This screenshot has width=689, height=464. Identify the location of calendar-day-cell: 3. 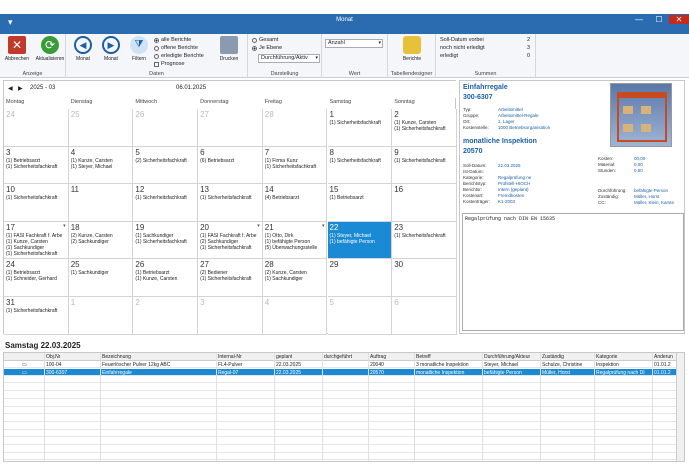
(230, 316).